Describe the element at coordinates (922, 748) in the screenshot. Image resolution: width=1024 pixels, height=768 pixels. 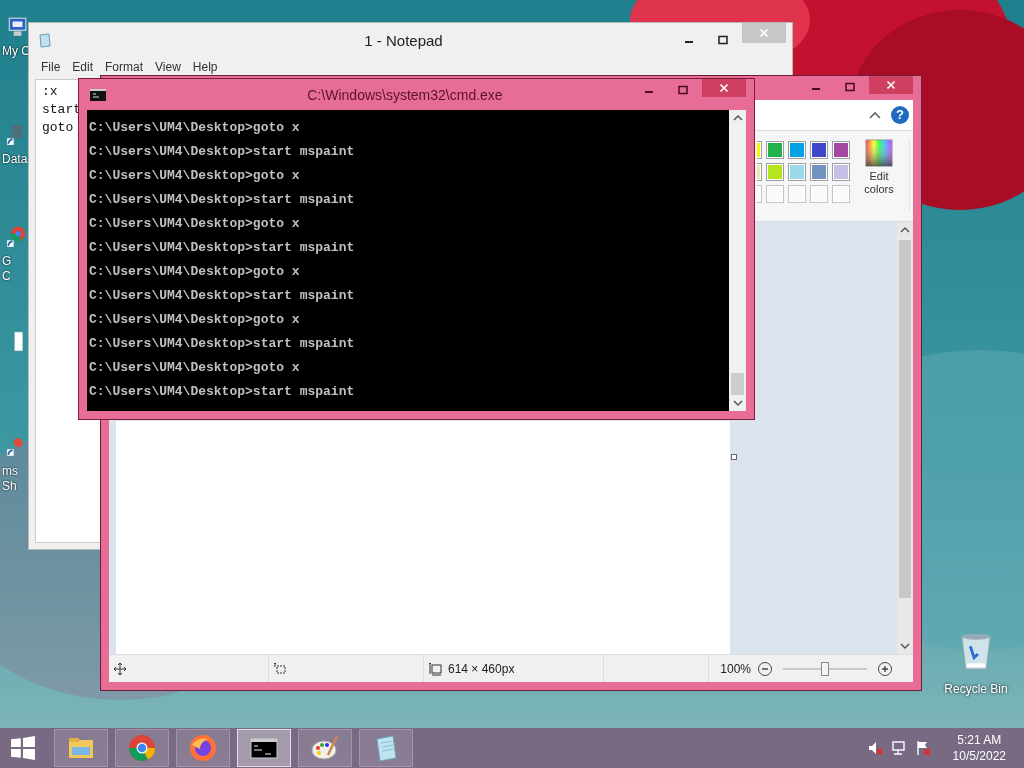
I see `flag-icon` at that location.